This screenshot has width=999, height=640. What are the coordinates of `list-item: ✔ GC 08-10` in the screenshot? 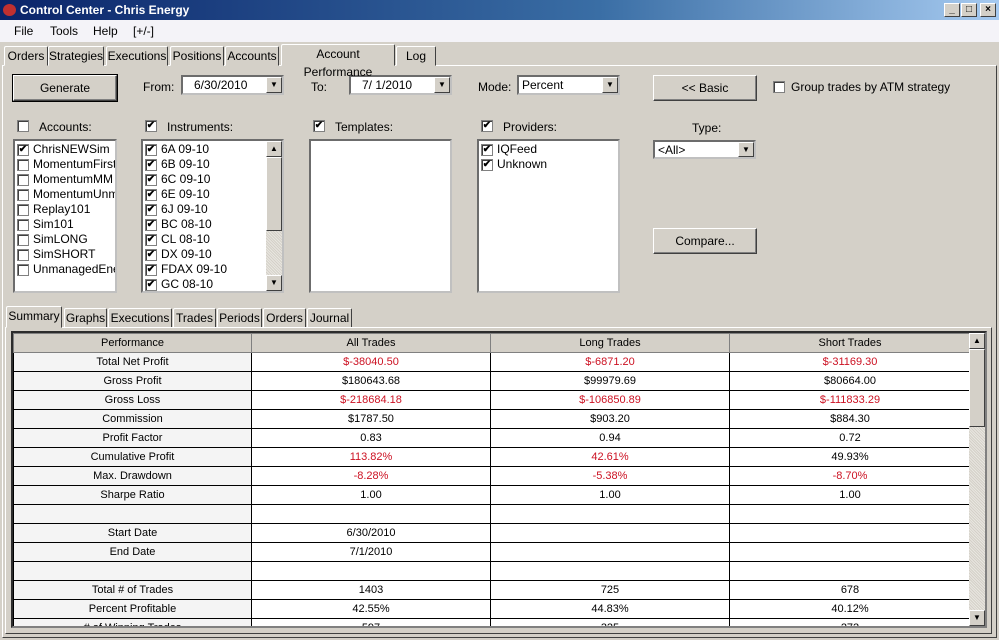 It's located at (212, 284).